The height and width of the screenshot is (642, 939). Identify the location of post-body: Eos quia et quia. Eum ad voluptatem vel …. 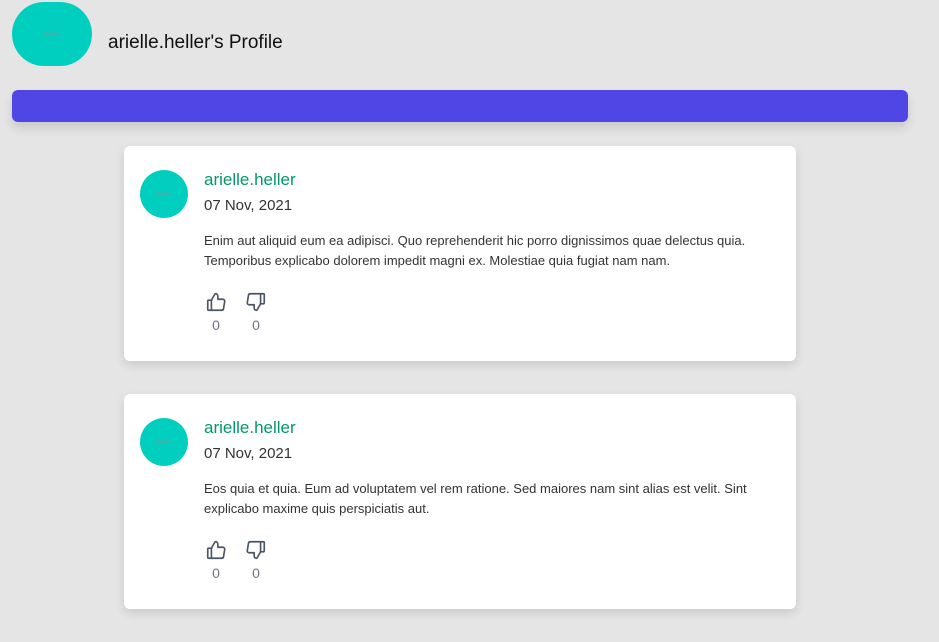
(475, 498).